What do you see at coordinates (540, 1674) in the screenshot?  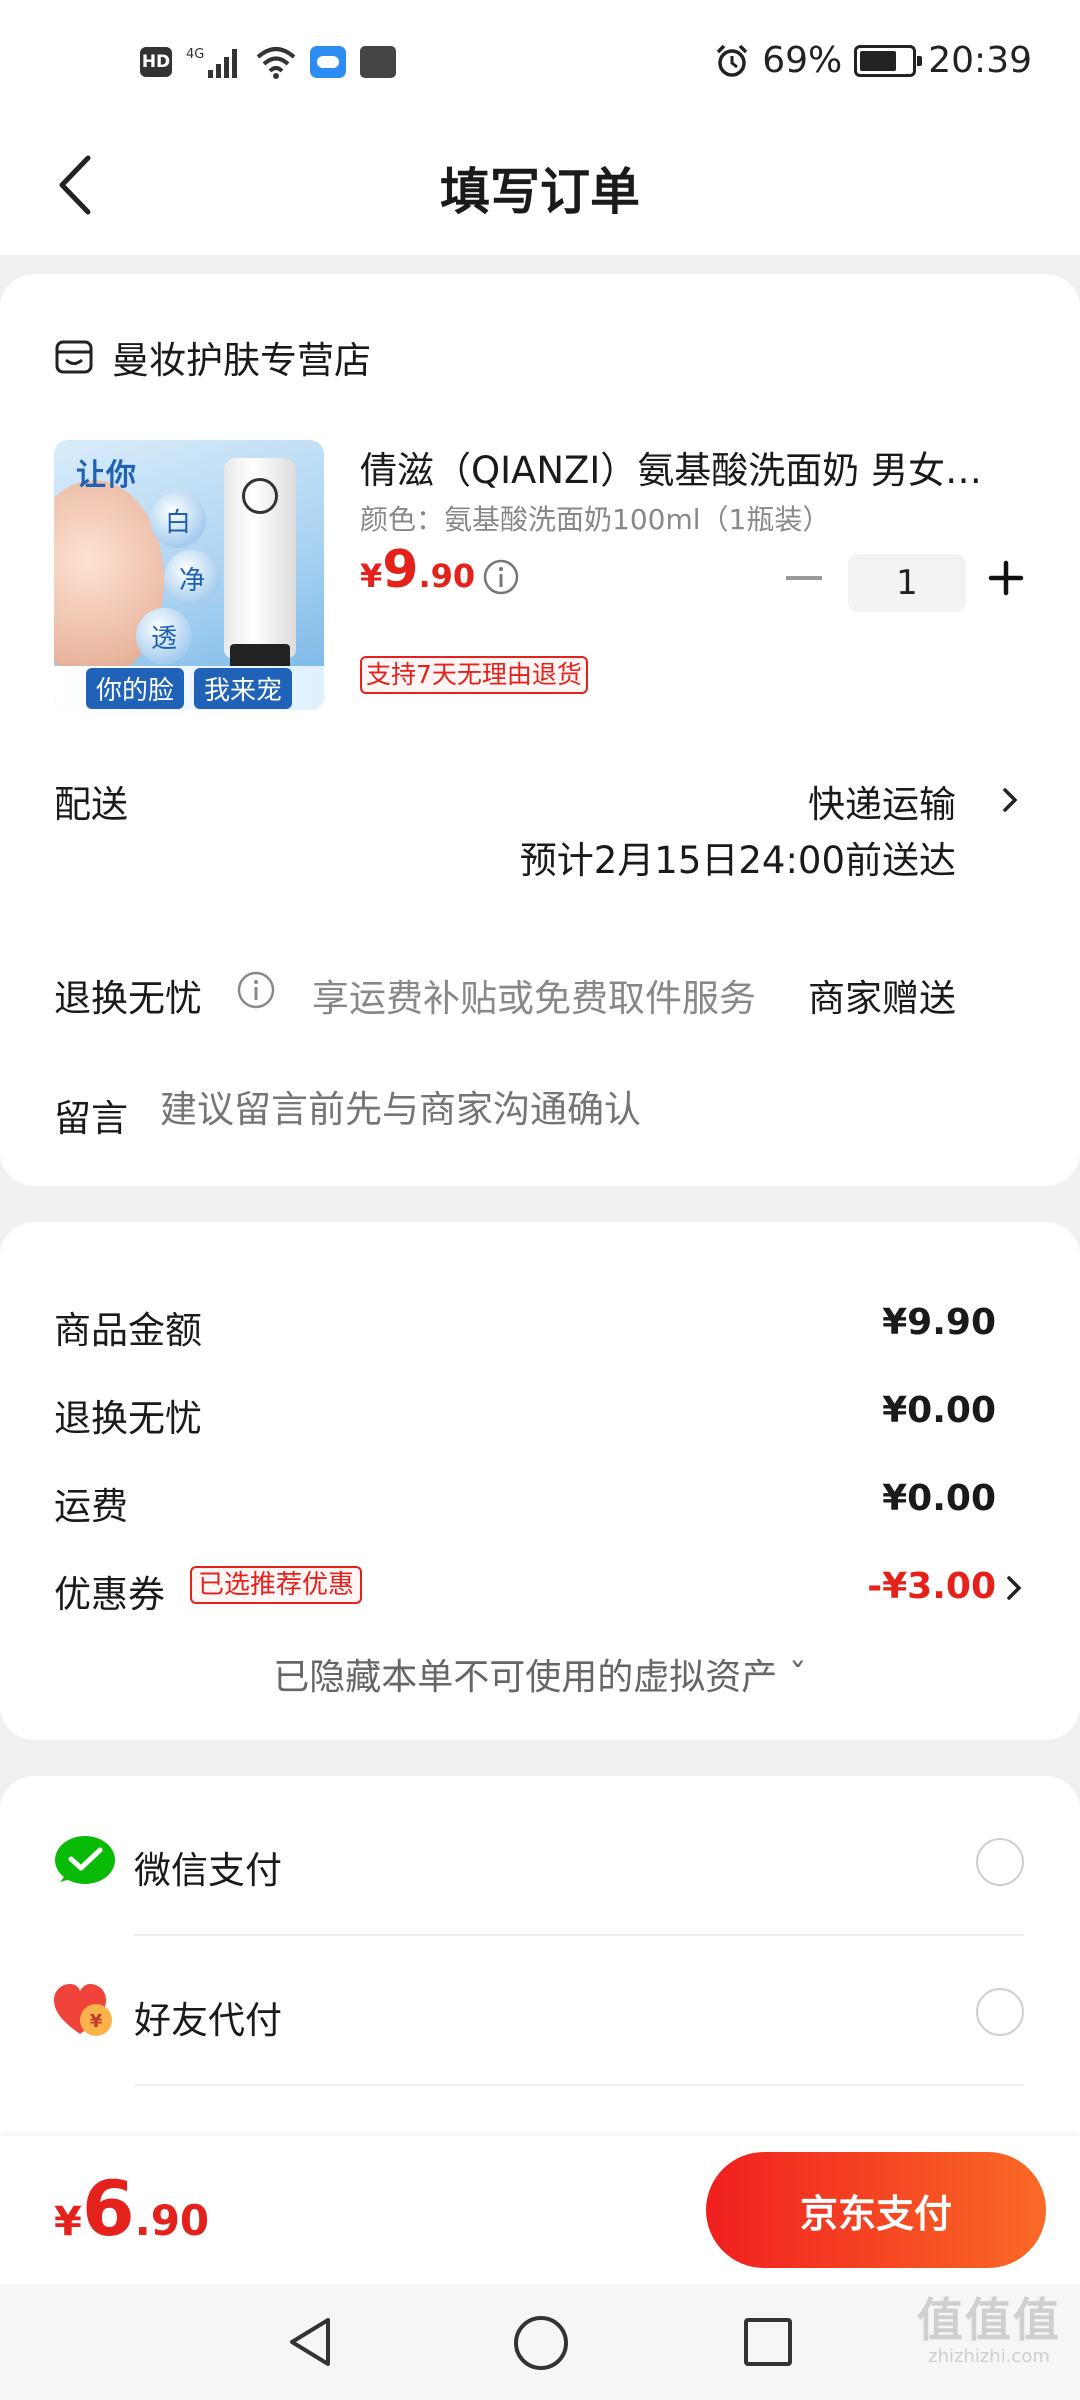 I see `hidden-assets-toggle: 已隐藏本单不可使用的虚拟资产 ˇ` at bounding box center [540, 1674].